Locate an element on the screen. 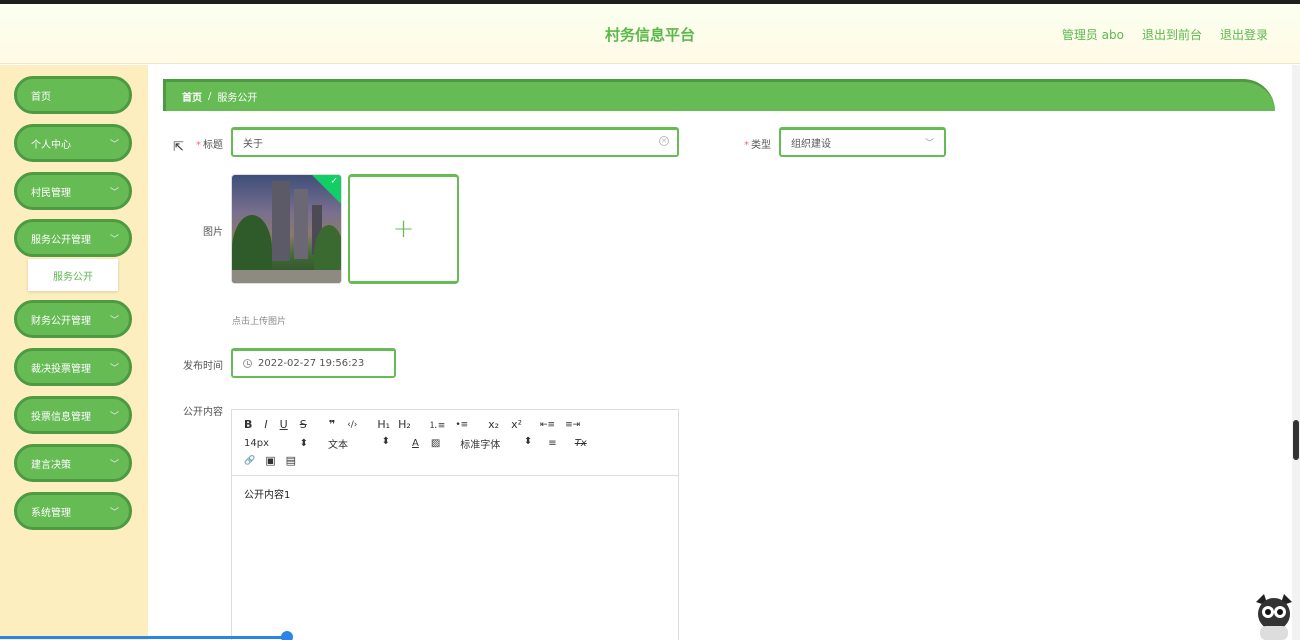  subscript-button: x₂ is located at coordinates (493, 424).